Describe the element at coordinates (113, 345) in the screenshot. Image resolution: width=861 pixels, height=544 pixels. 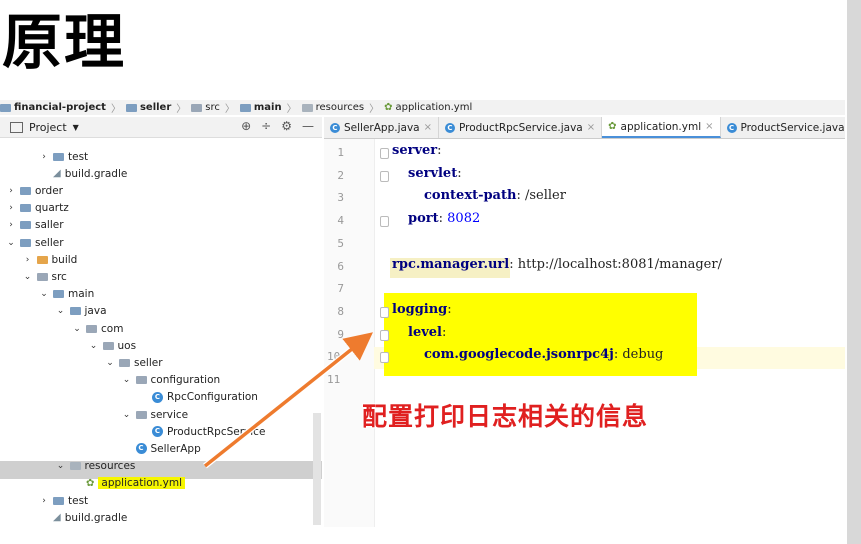
I see `tree-item: ⌄ uos` at that location.